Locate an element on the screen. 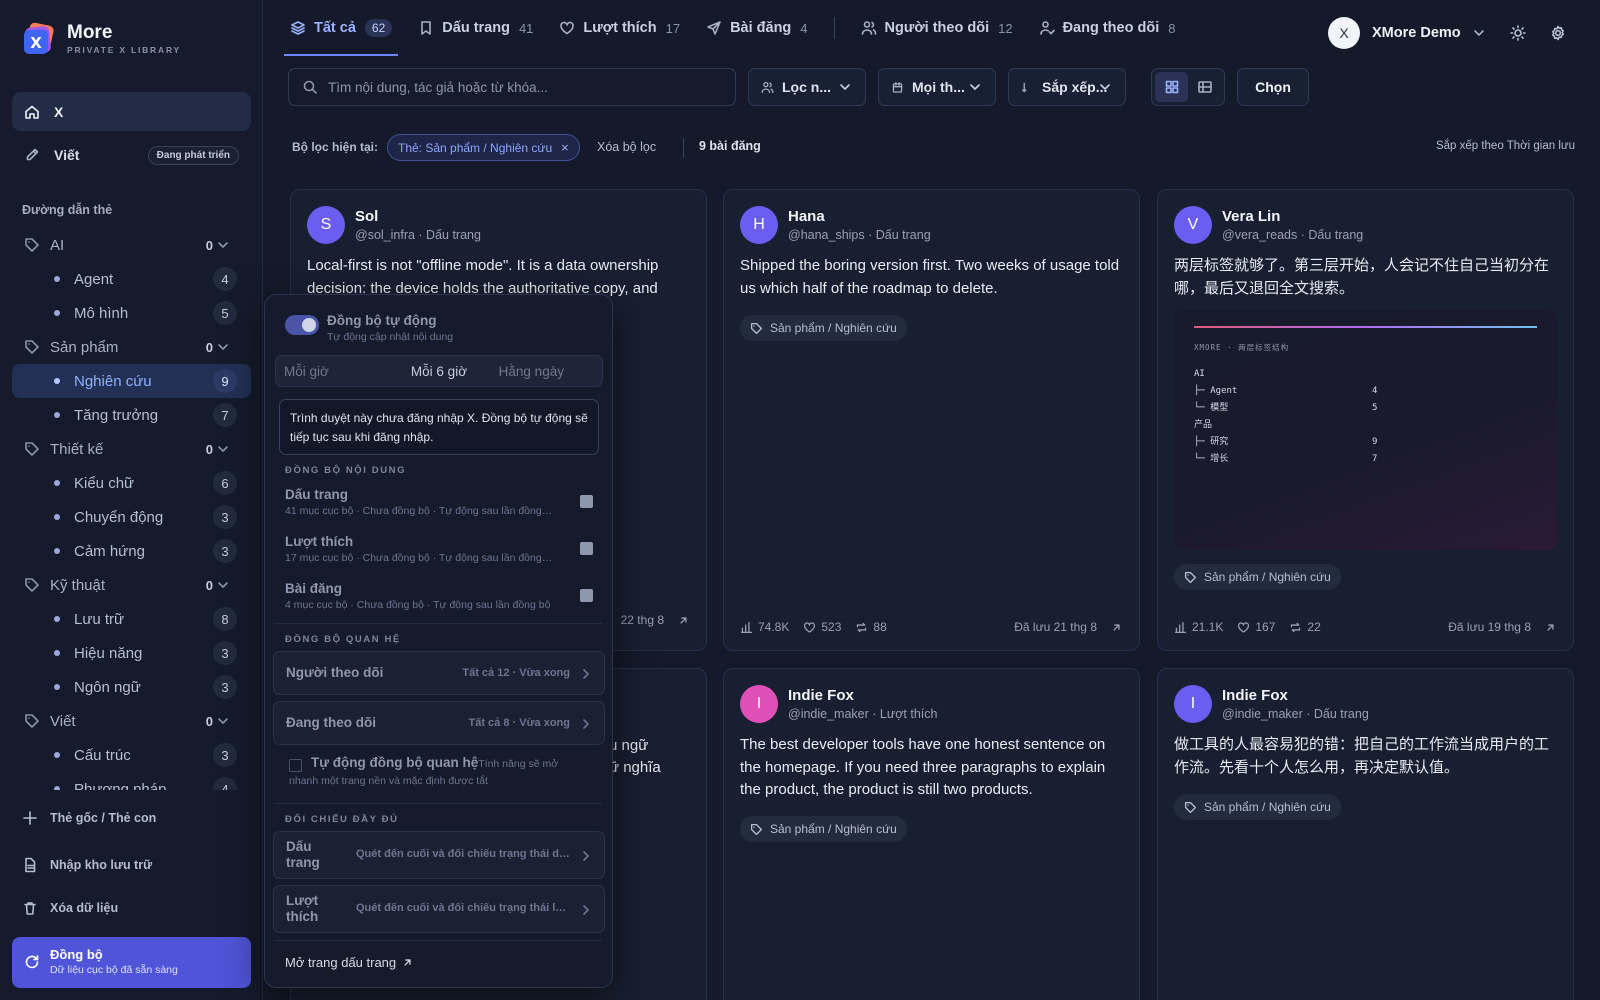  settings-button is located at coordinates (1558, 33).